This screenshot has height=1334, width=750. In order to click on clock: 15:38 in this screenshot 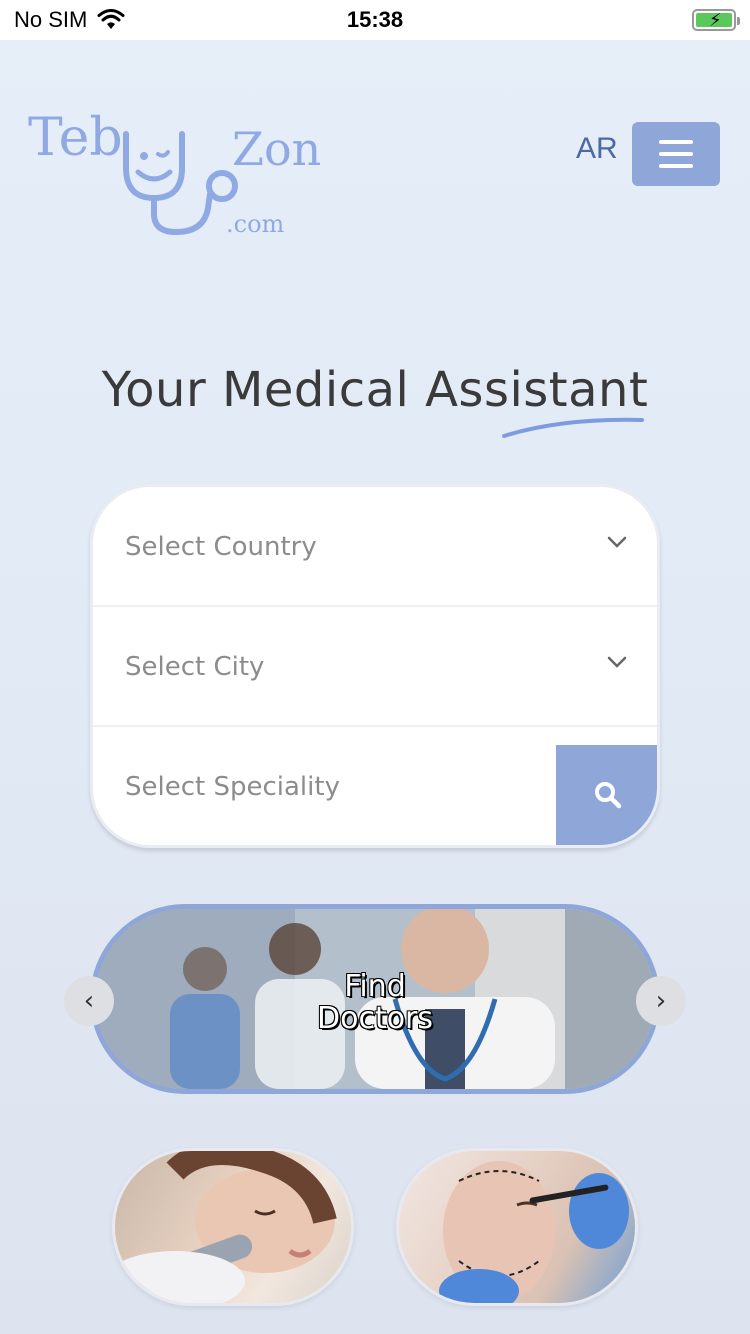, I will do `click(375, 19)`.